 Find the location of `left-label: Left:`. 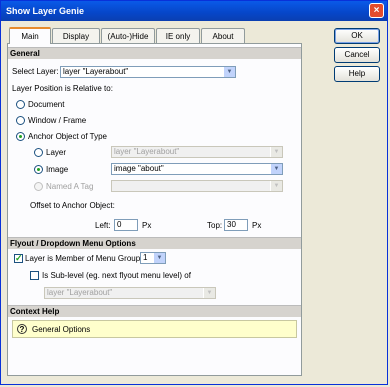

left-label: Left: is located at coordinates (103, 225).